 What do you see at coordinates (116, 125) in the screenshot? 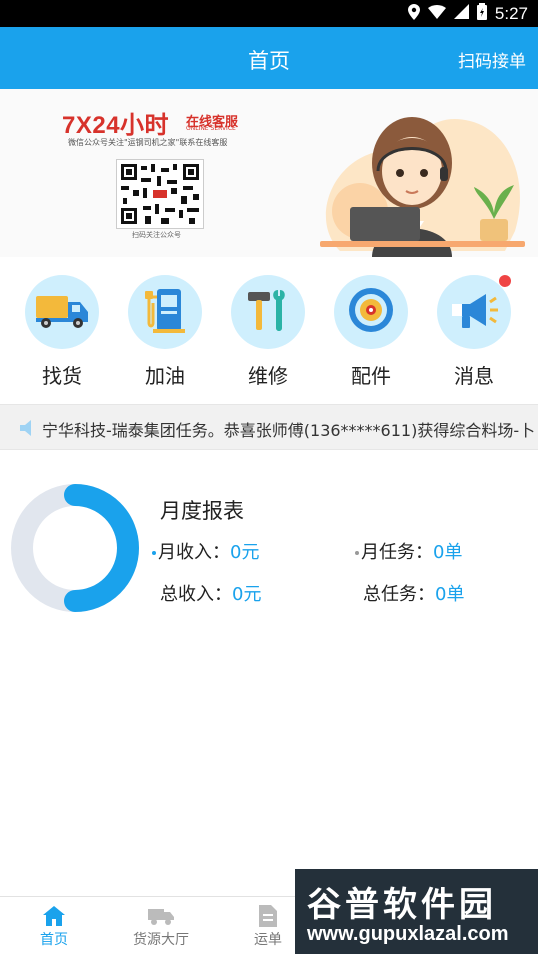
I see `banner-headline: 7X24小时` at bounding box center [116, 125].